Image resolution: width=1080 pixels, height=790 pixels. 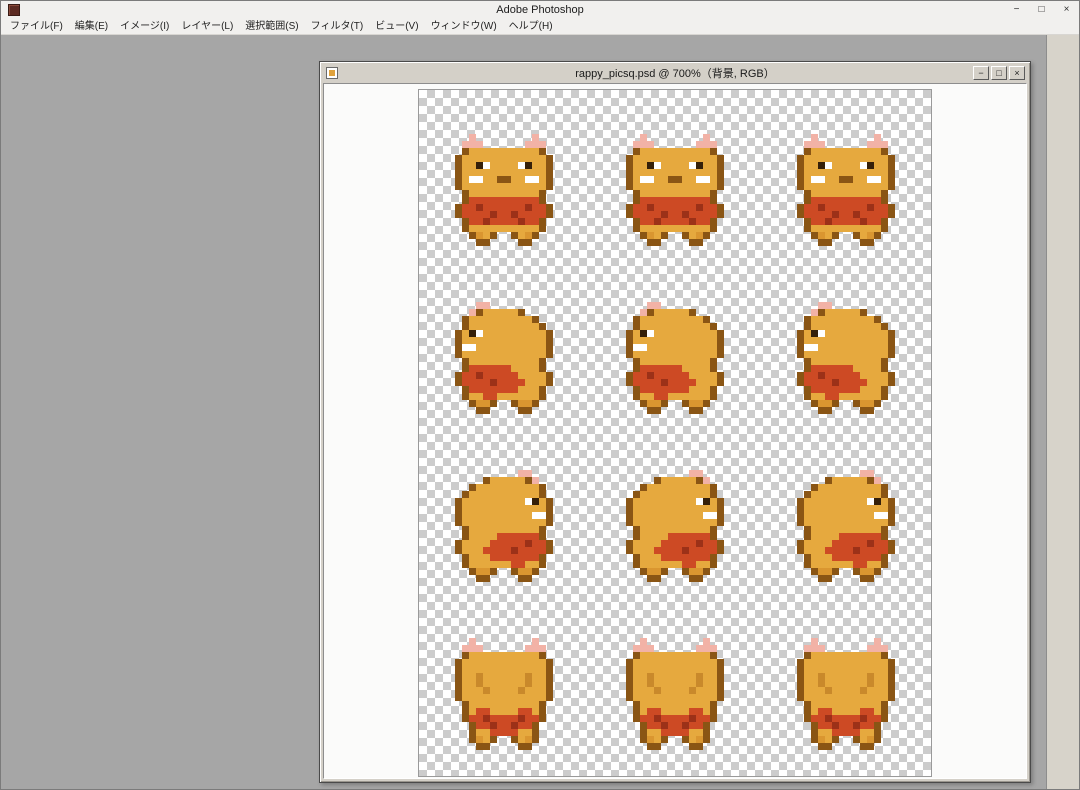 I want to click on menu-edit: 編集(E), so click(x=91, y=27).